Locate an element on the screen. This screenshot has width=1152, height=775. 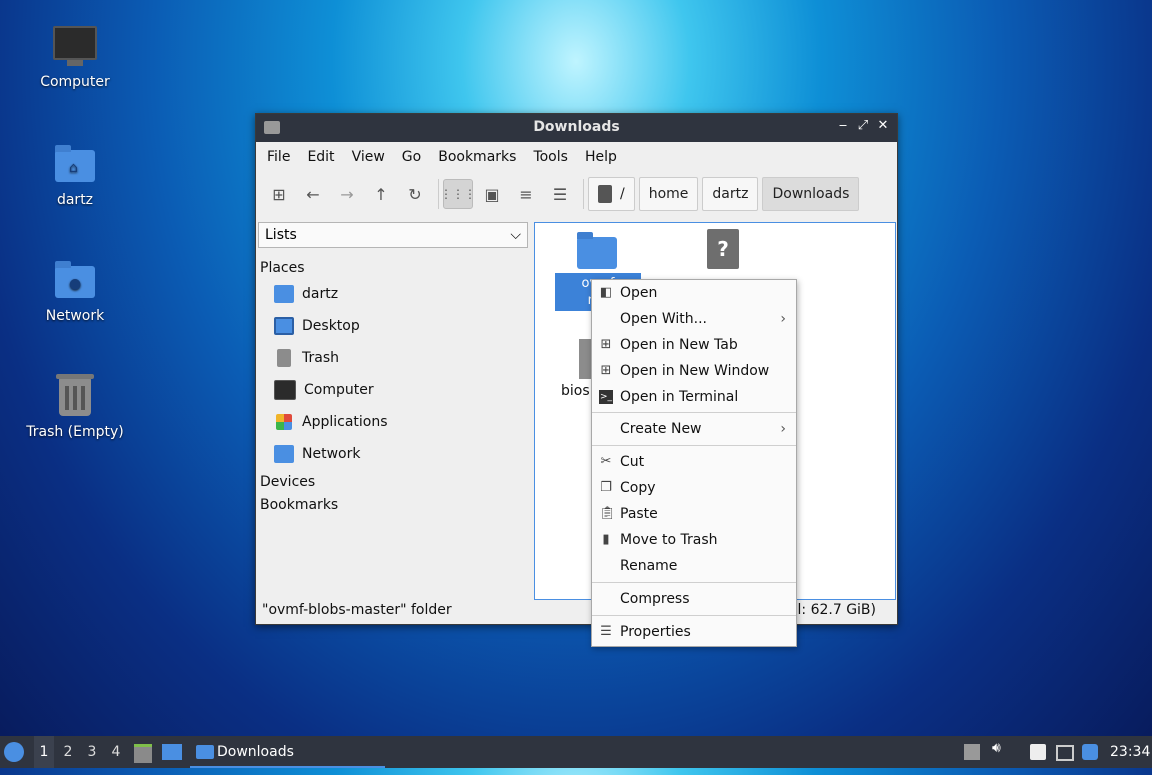
toolbar-separator is located at coordinates (583, 194).